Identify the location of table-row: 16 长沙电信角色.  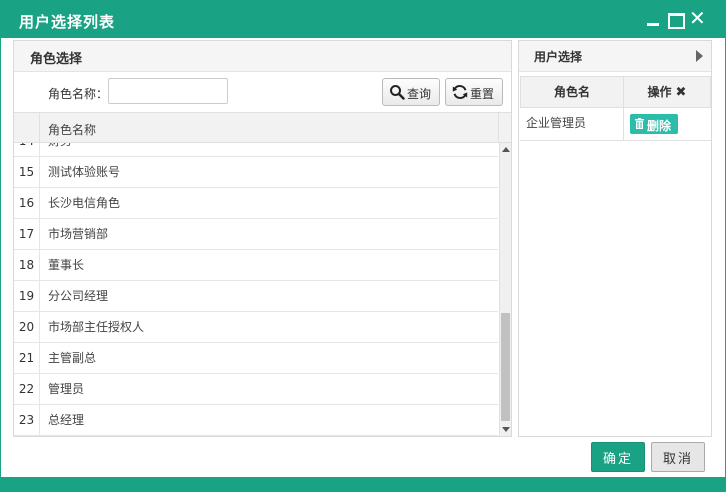
(256, 203).